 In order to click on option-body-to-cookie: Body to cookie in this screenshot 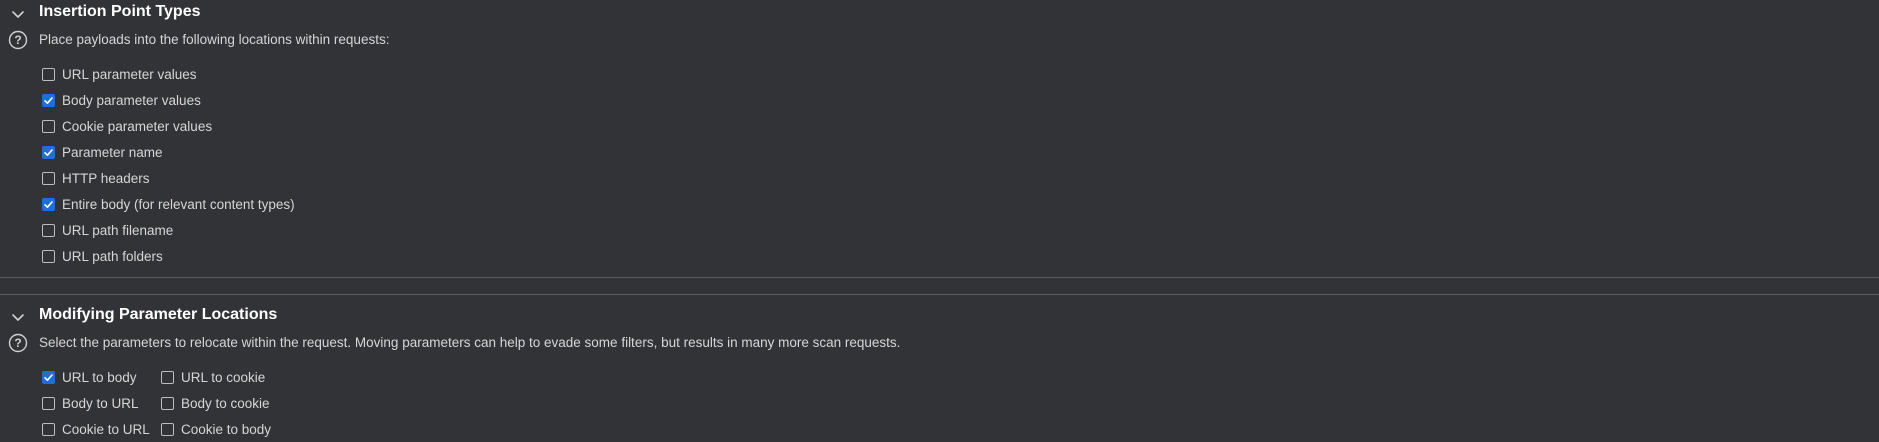, I will do `click(215, 403)`.